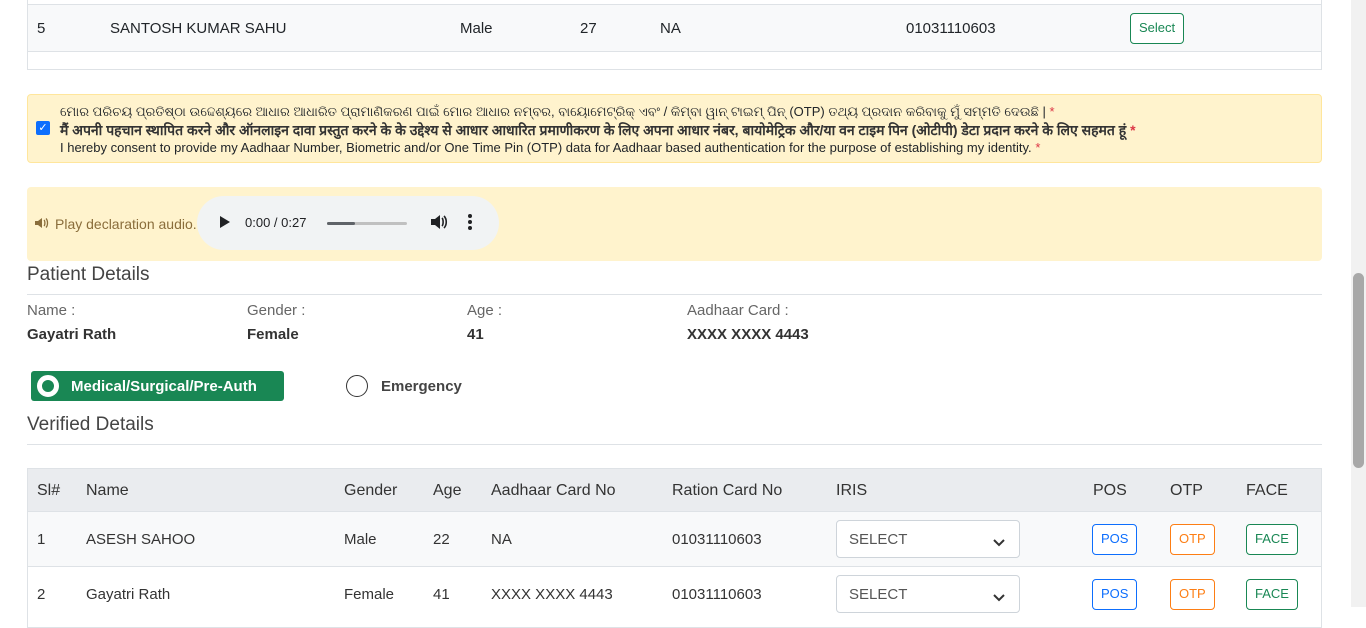 This screenshot has height=628, width=1366. I want to click on case-type-emergency-label: Emergency, so click(421, 386).